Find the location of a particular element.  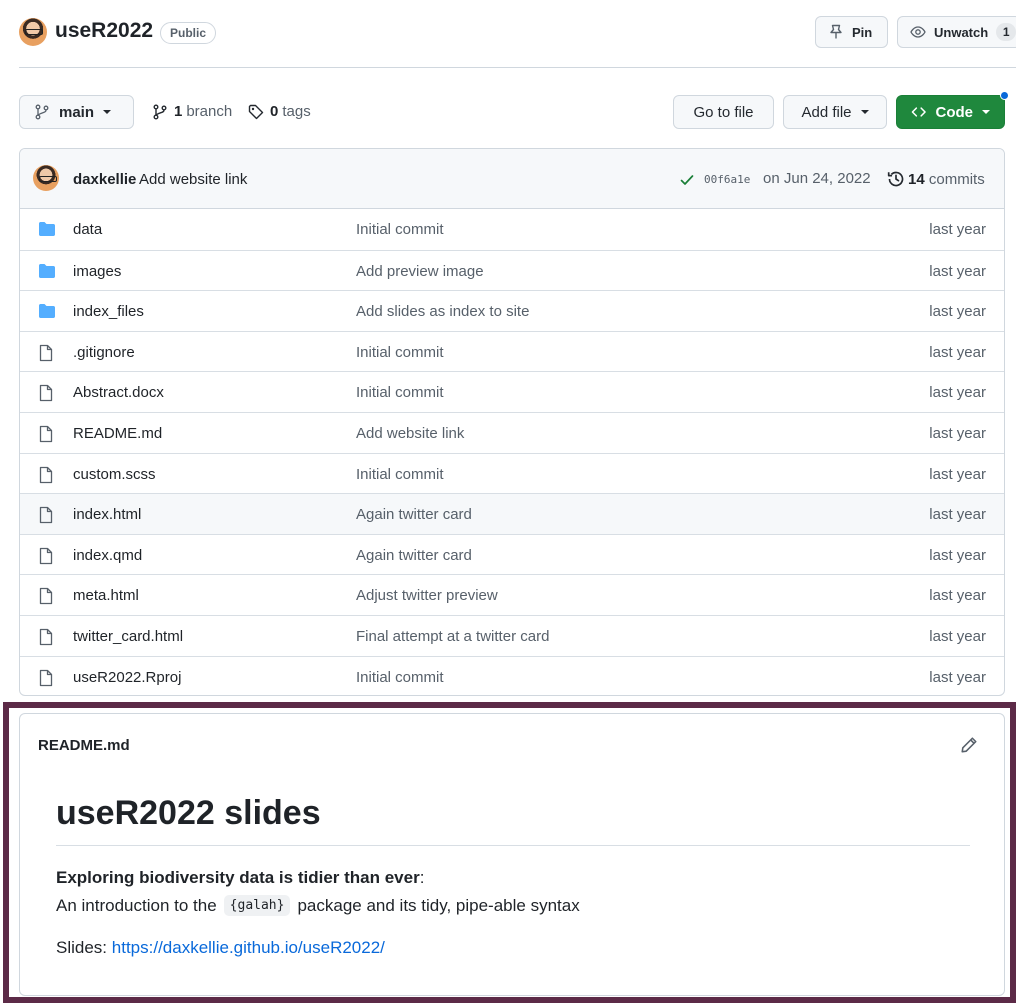

file-name-link: Abstract.docx is located at coordinates (118, 392).